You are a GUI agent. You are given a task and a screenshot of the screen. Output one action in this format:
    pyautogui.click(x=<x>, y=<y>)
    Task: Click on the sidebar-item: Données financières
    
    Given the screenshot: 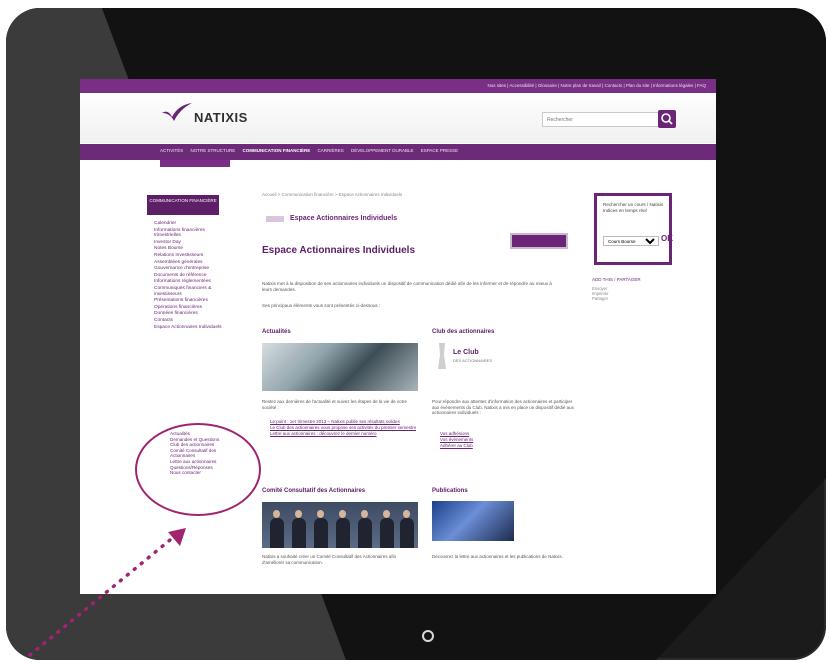 What is the action you would take?
    pyautogui.click(x=189, y=314)
    